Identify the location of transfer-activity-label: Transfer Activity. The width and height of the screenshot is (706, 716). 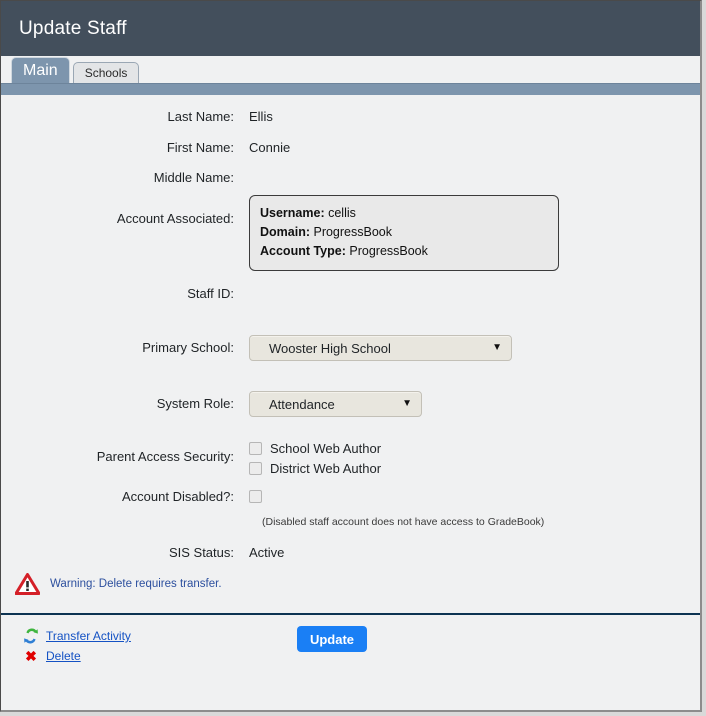
(88, 636).